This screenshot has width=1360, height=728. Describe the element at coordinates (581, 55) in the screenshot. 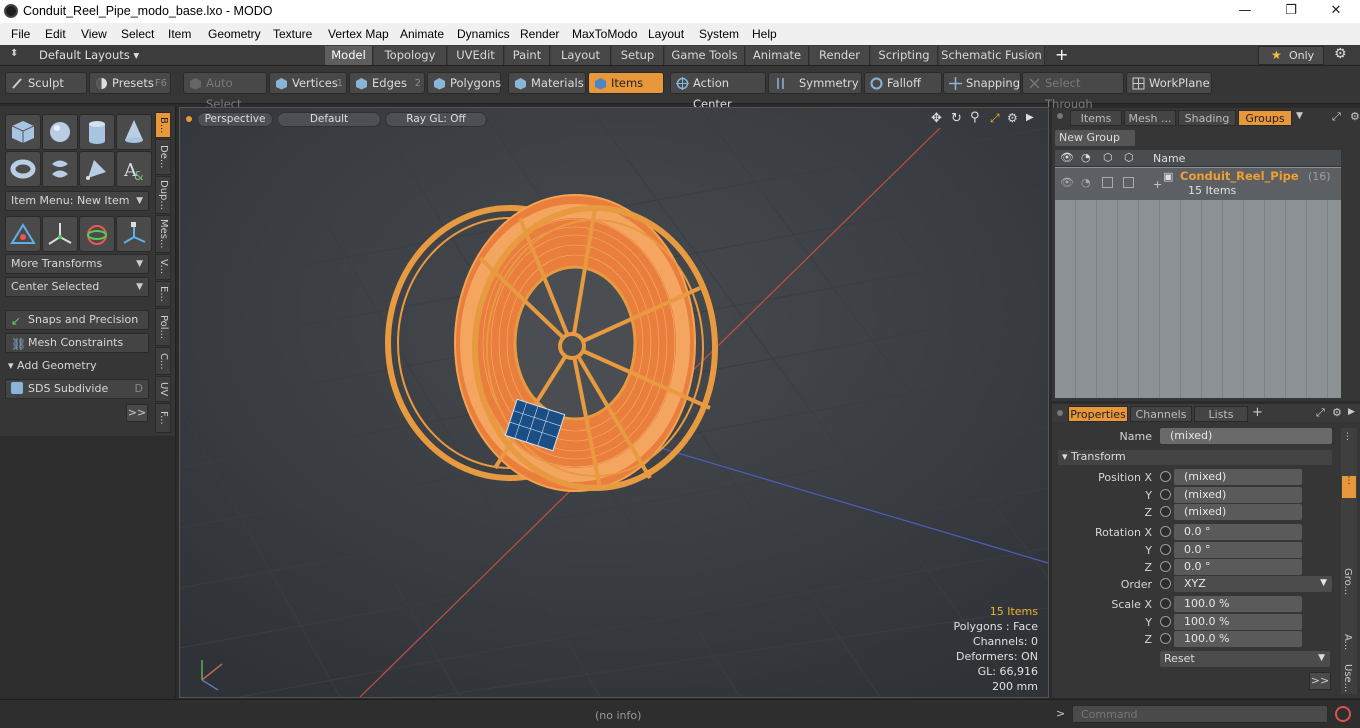

I see `tab-layout: Layout` at that location.